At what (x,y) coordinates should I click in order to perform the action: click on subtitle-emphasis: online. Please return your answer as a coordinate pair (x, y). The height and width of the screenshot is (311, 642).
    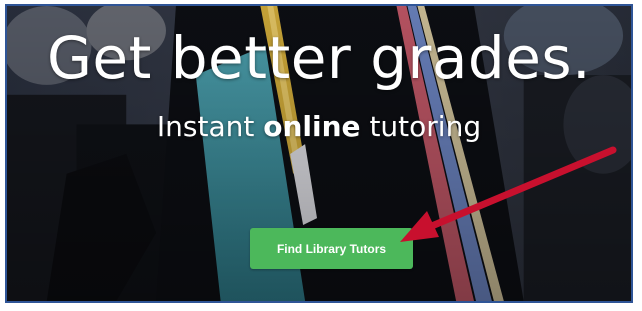
    Looking at the image, I should click on (312, 126).